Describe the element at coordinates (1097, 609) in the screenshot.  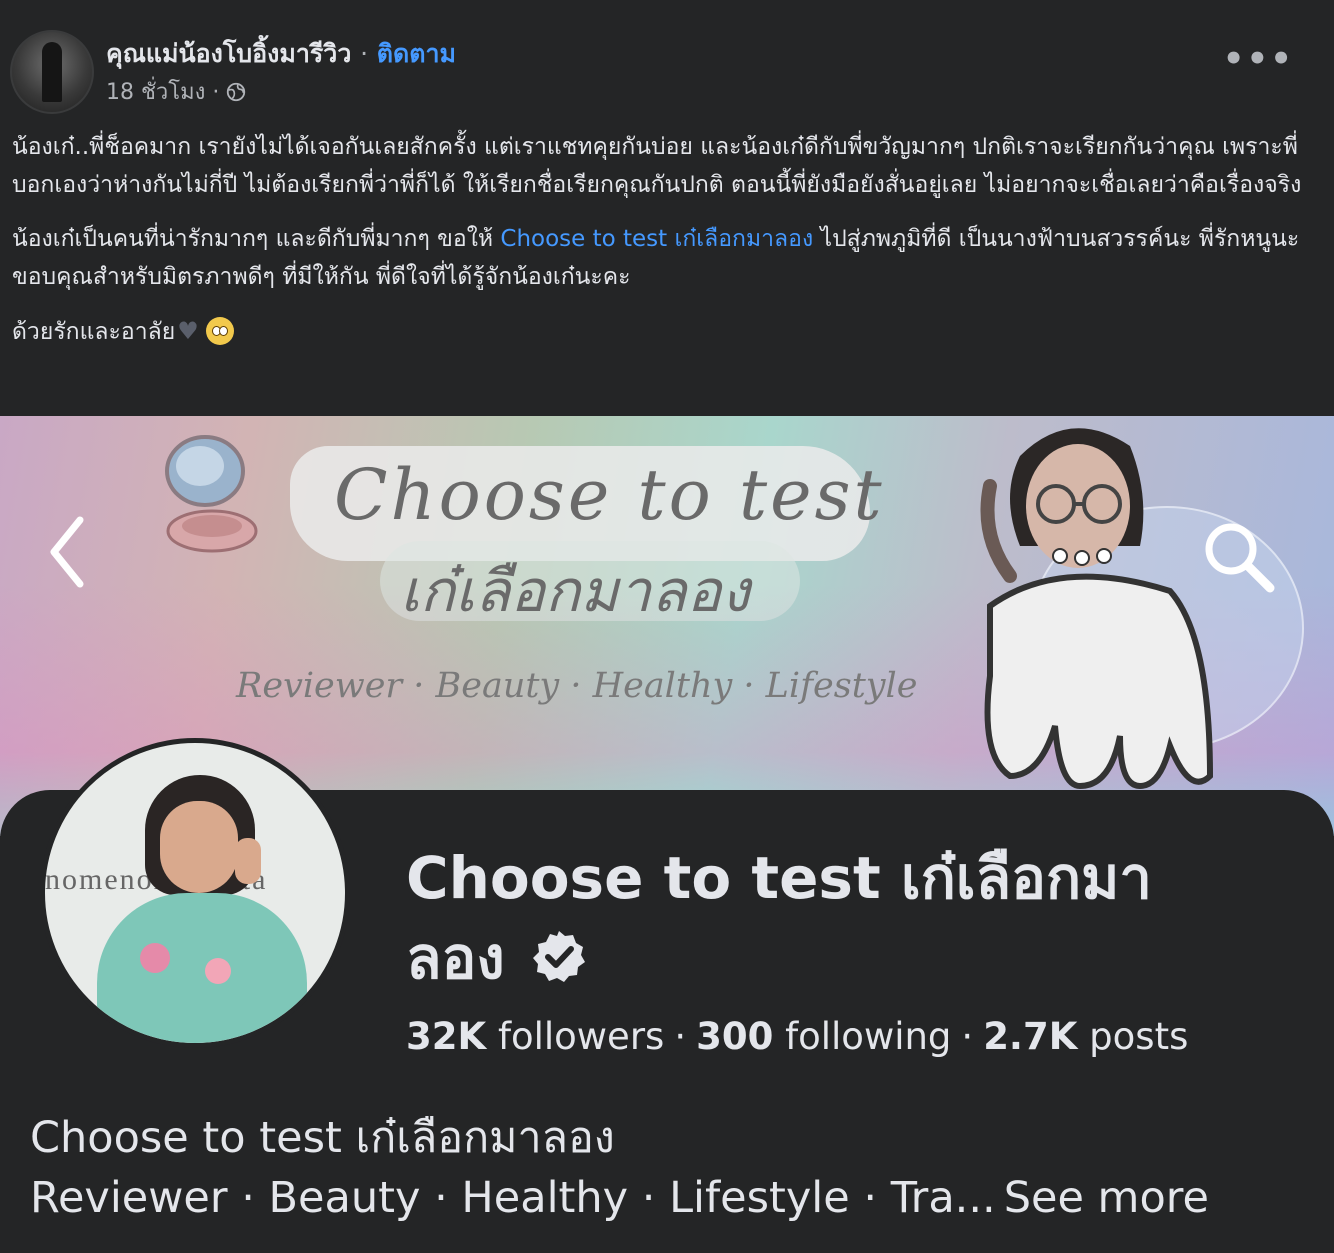
I see `girl-illustration` at that location.